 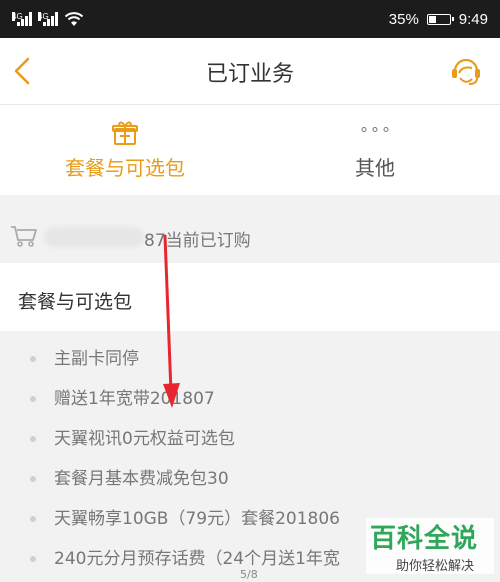 I want to click on signal-group: 4G 4G, so click(x=48, y=19).